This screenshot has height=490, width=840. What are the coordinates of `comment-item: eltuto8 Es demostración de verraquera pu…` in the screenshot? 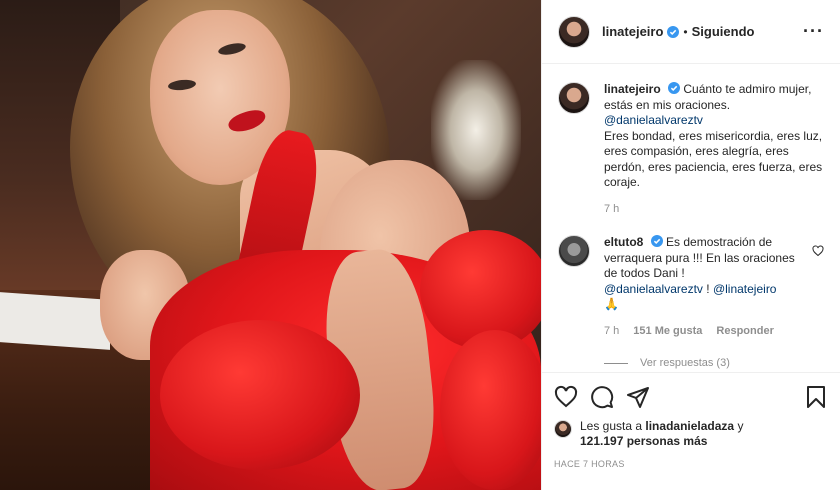 It's located at (691, 287).